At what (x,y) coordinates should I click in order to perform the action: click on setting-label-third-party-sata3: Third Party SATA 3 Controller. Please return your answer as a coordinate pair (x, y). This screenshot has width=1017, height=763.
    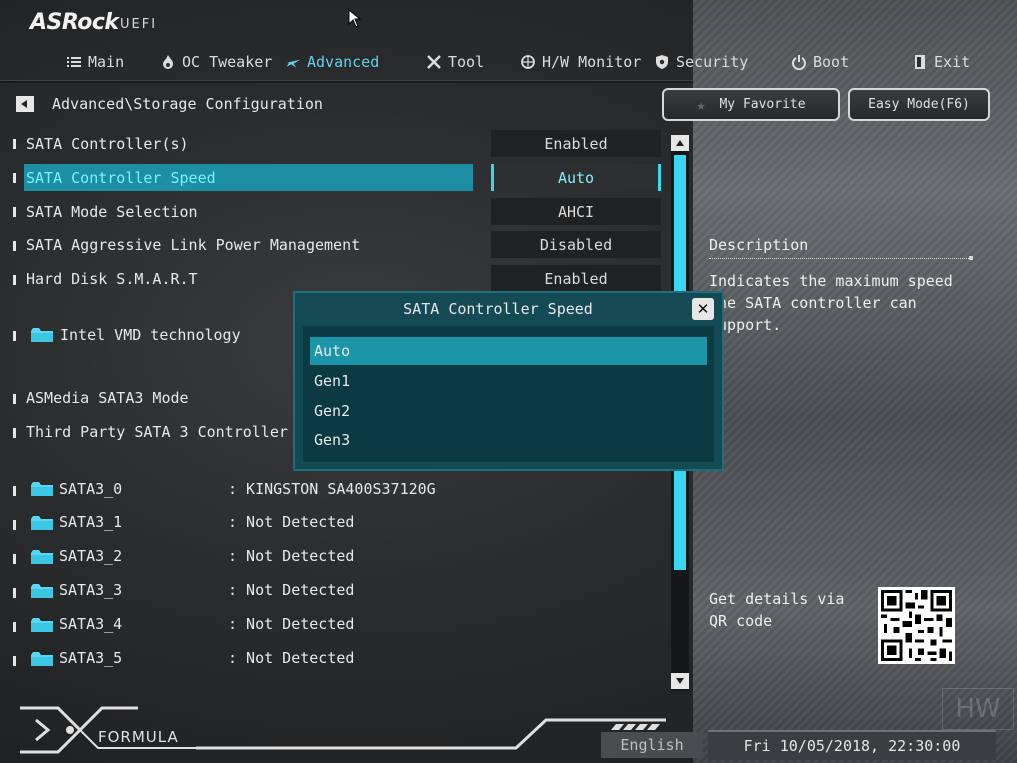
    Looking at the image, I should click on (157, 432).